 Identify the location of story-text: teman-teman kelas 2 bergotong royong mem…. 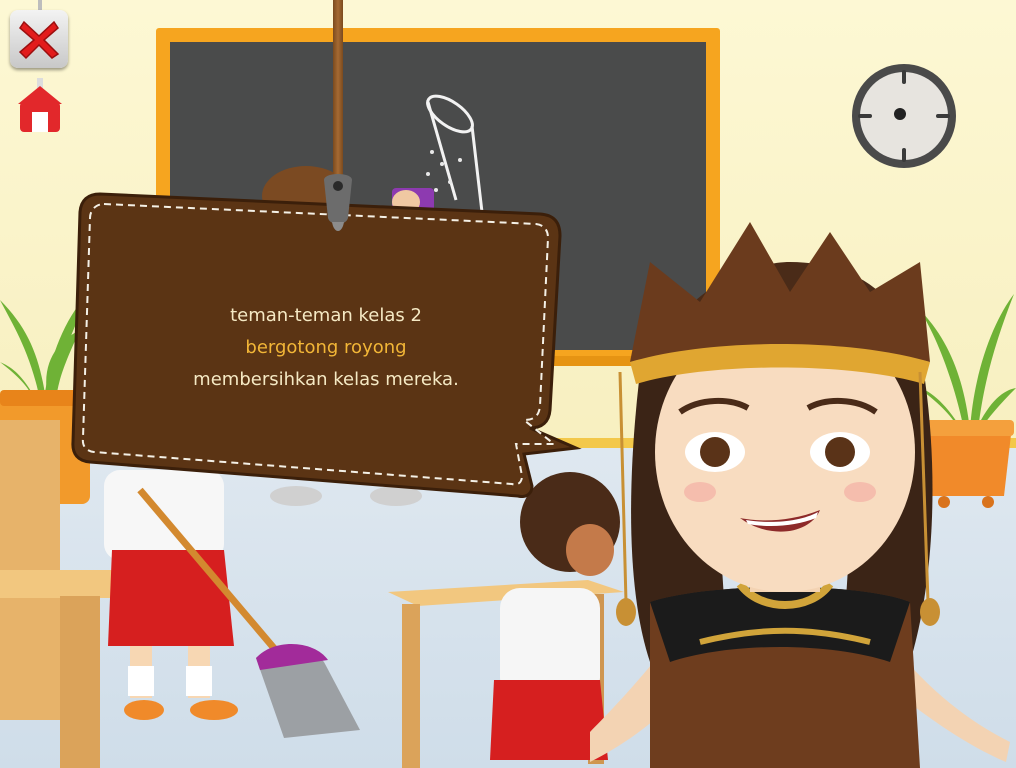
(326, 348).